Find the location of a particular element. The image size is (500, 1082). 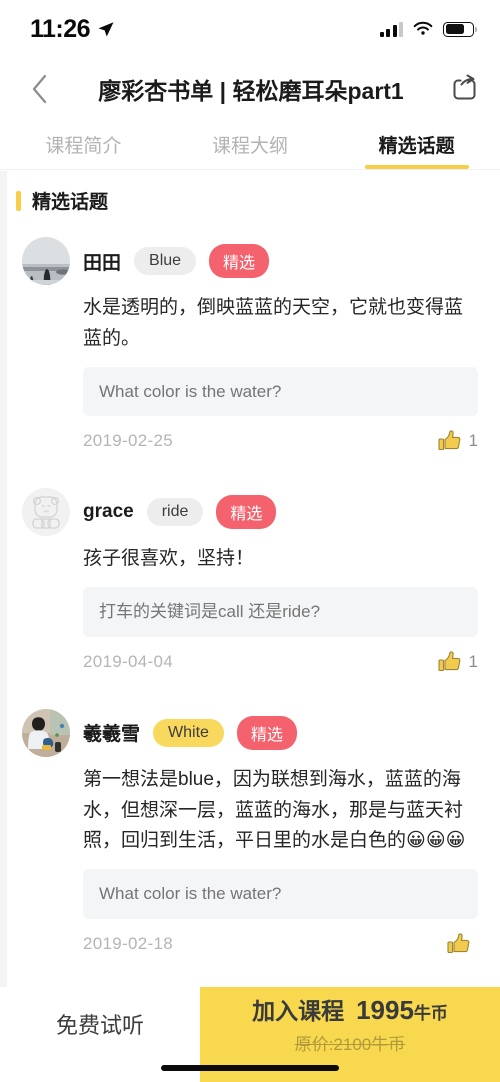

comment-body-emoji: 😀😀😀 is located at coordinates (436, 841).